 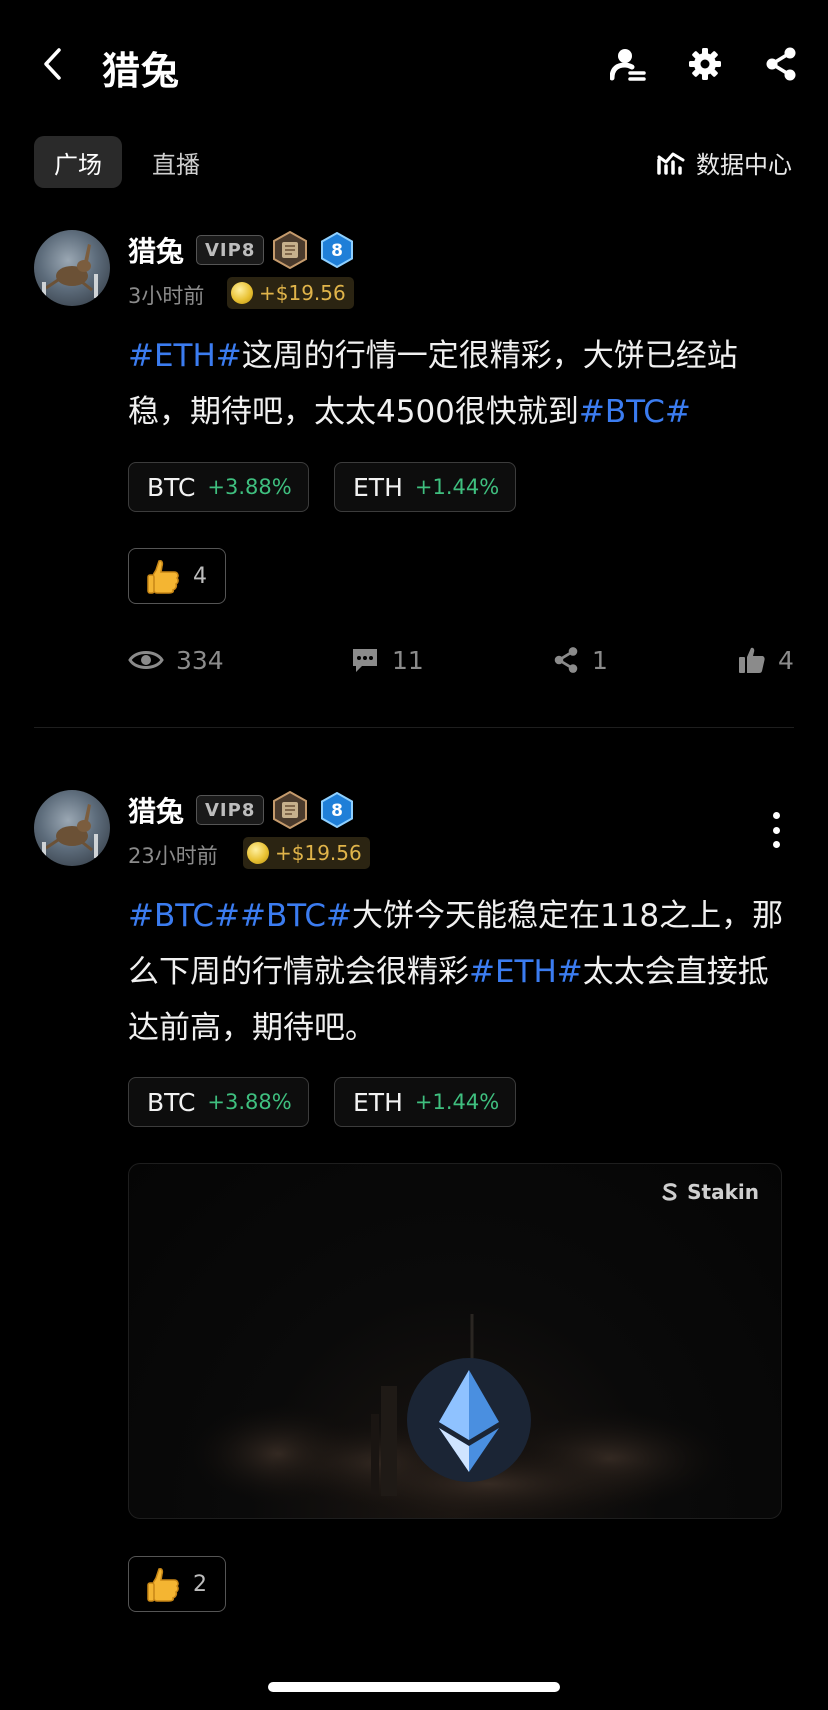 I want to click on comments-button: 11, so click(x=387, y=660).